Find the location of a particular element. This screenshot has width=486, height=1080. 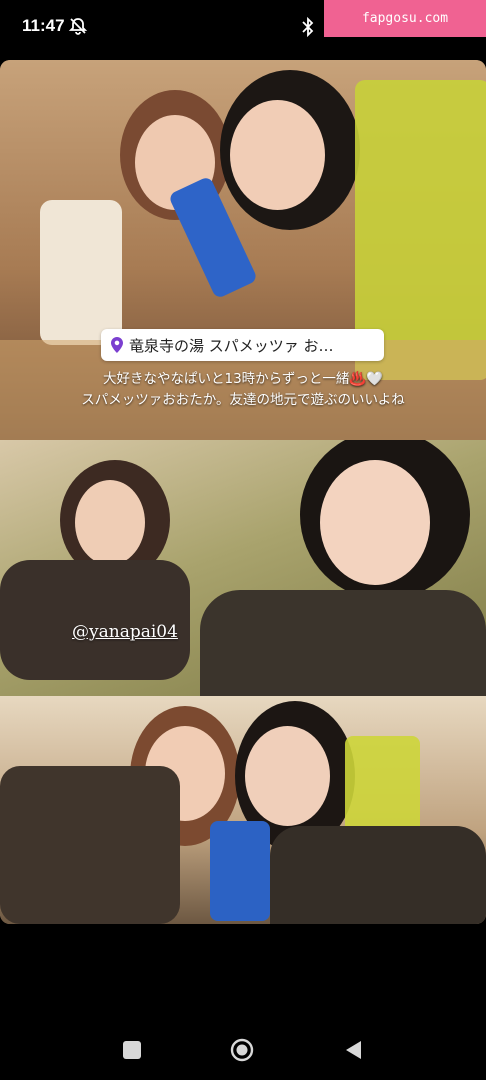

location-pin-icon is located at coordinates (117, 345).